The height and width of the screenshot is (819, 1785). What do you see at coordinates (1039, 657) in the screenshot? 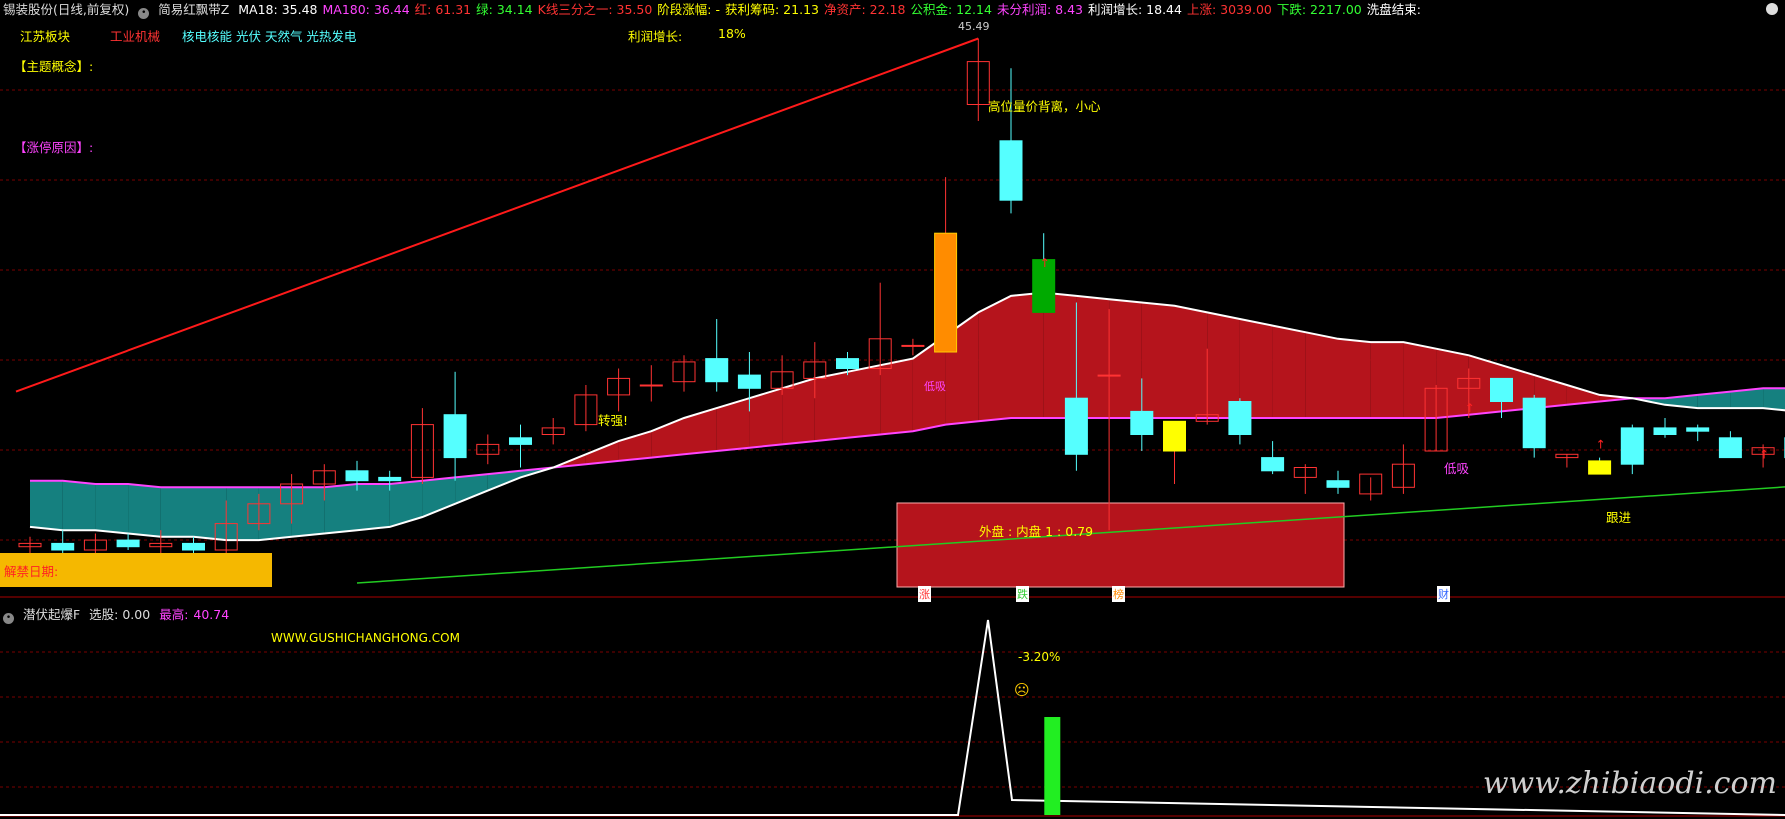
I see `pct-label: -3.20%` at bounding box center [1039, 657].